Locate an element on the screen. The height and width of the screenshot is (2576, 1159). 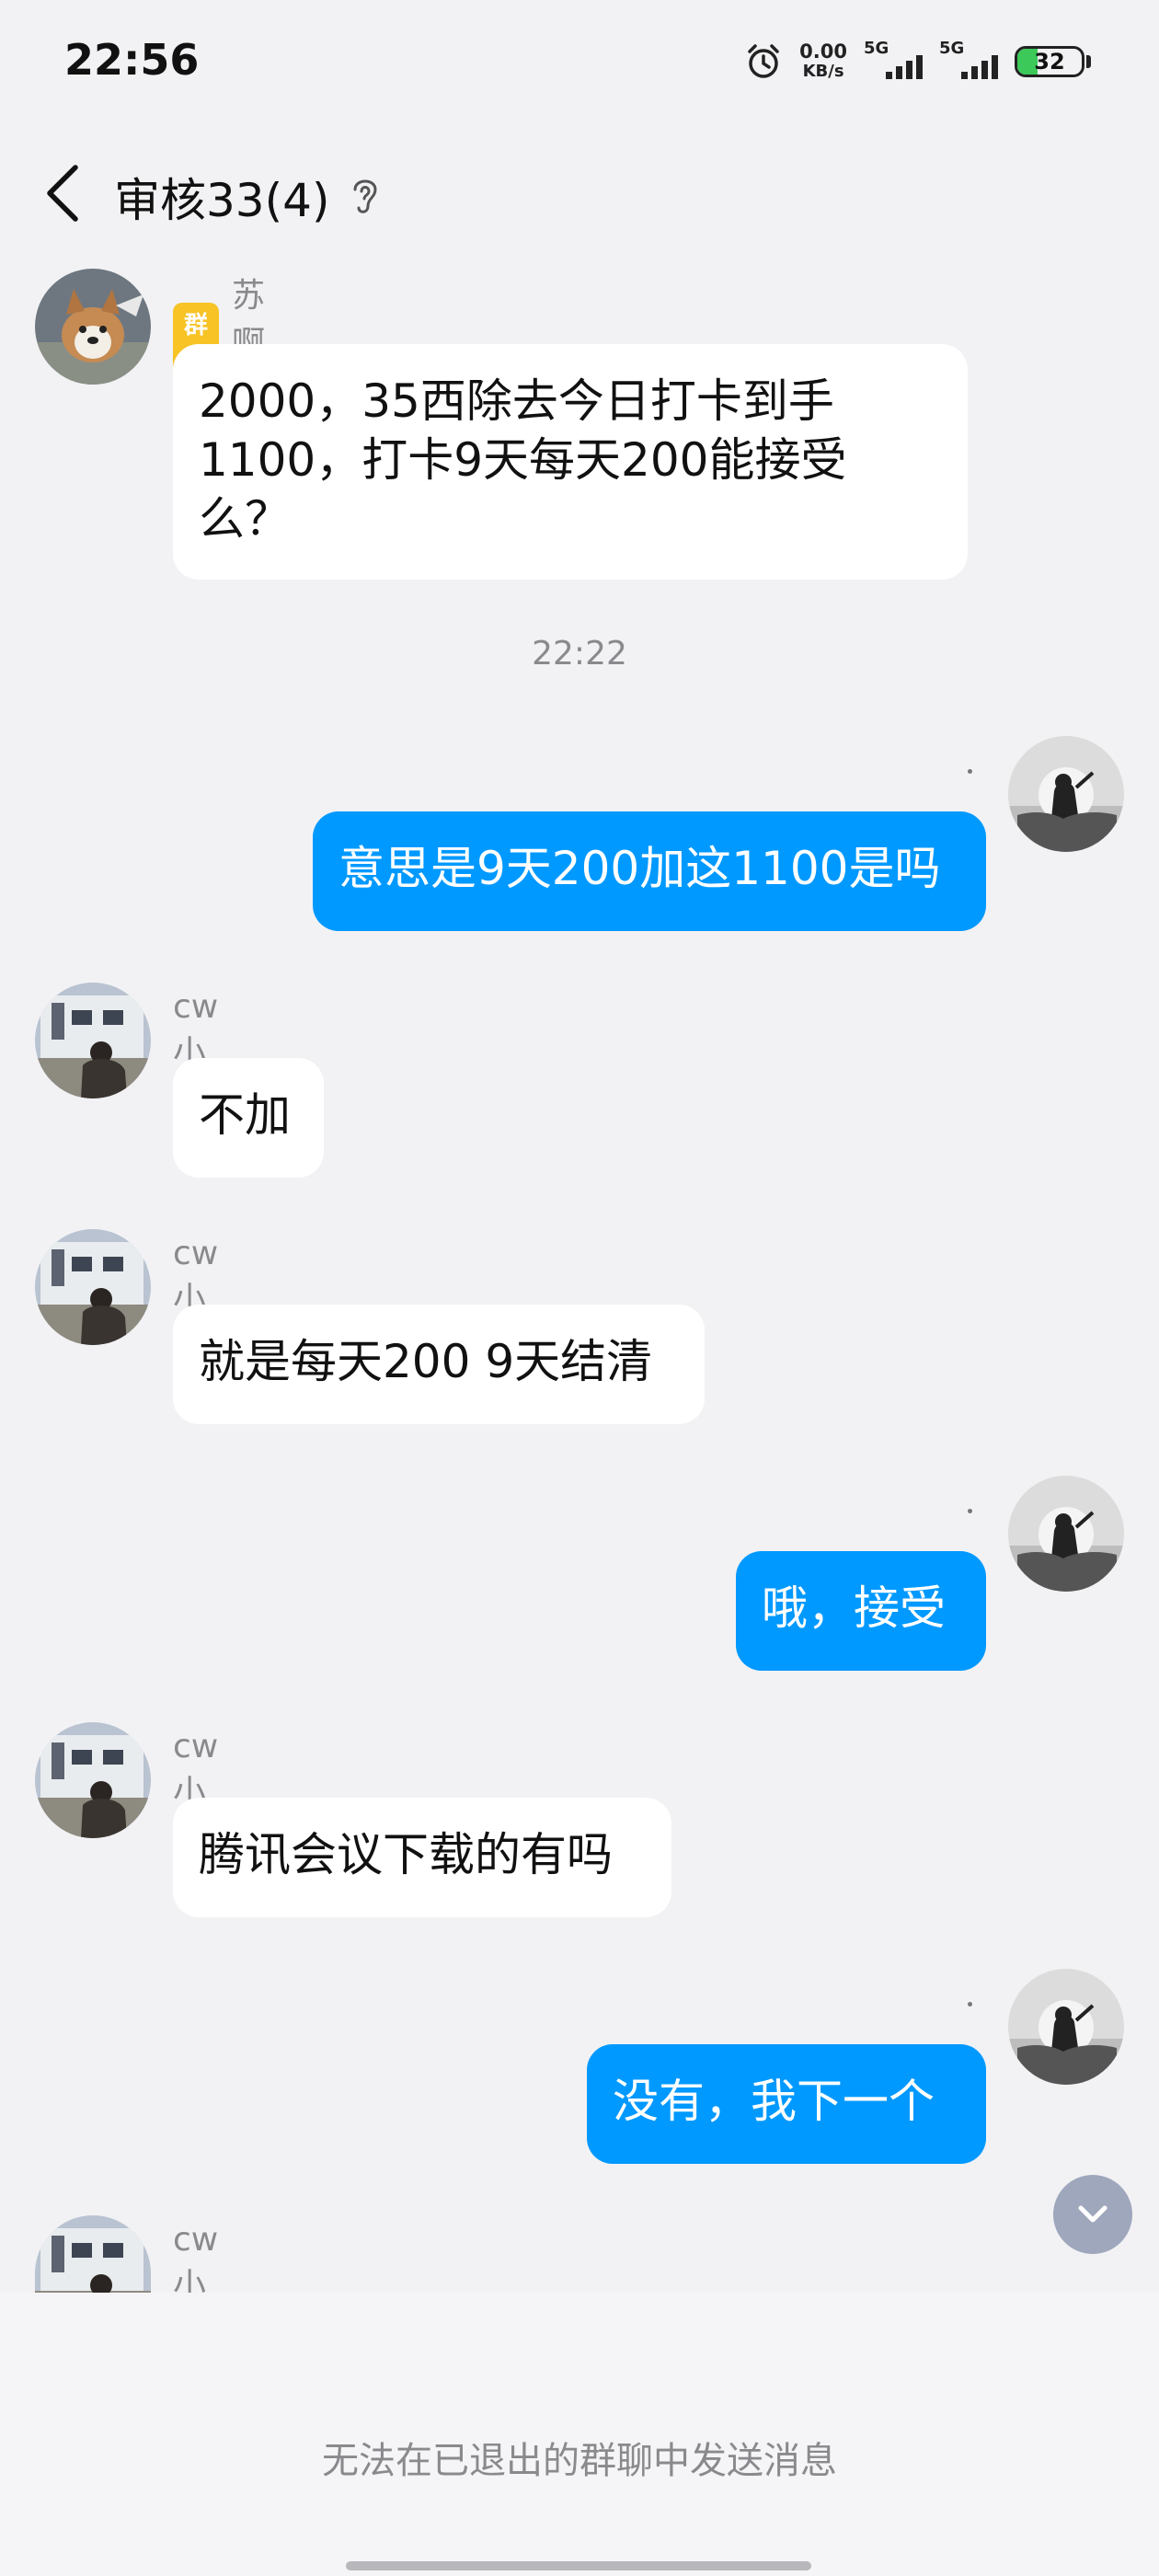
cannot-send-notice: 无法在已退出的群聊中发送消息 is located at coordinates (579, 2461).